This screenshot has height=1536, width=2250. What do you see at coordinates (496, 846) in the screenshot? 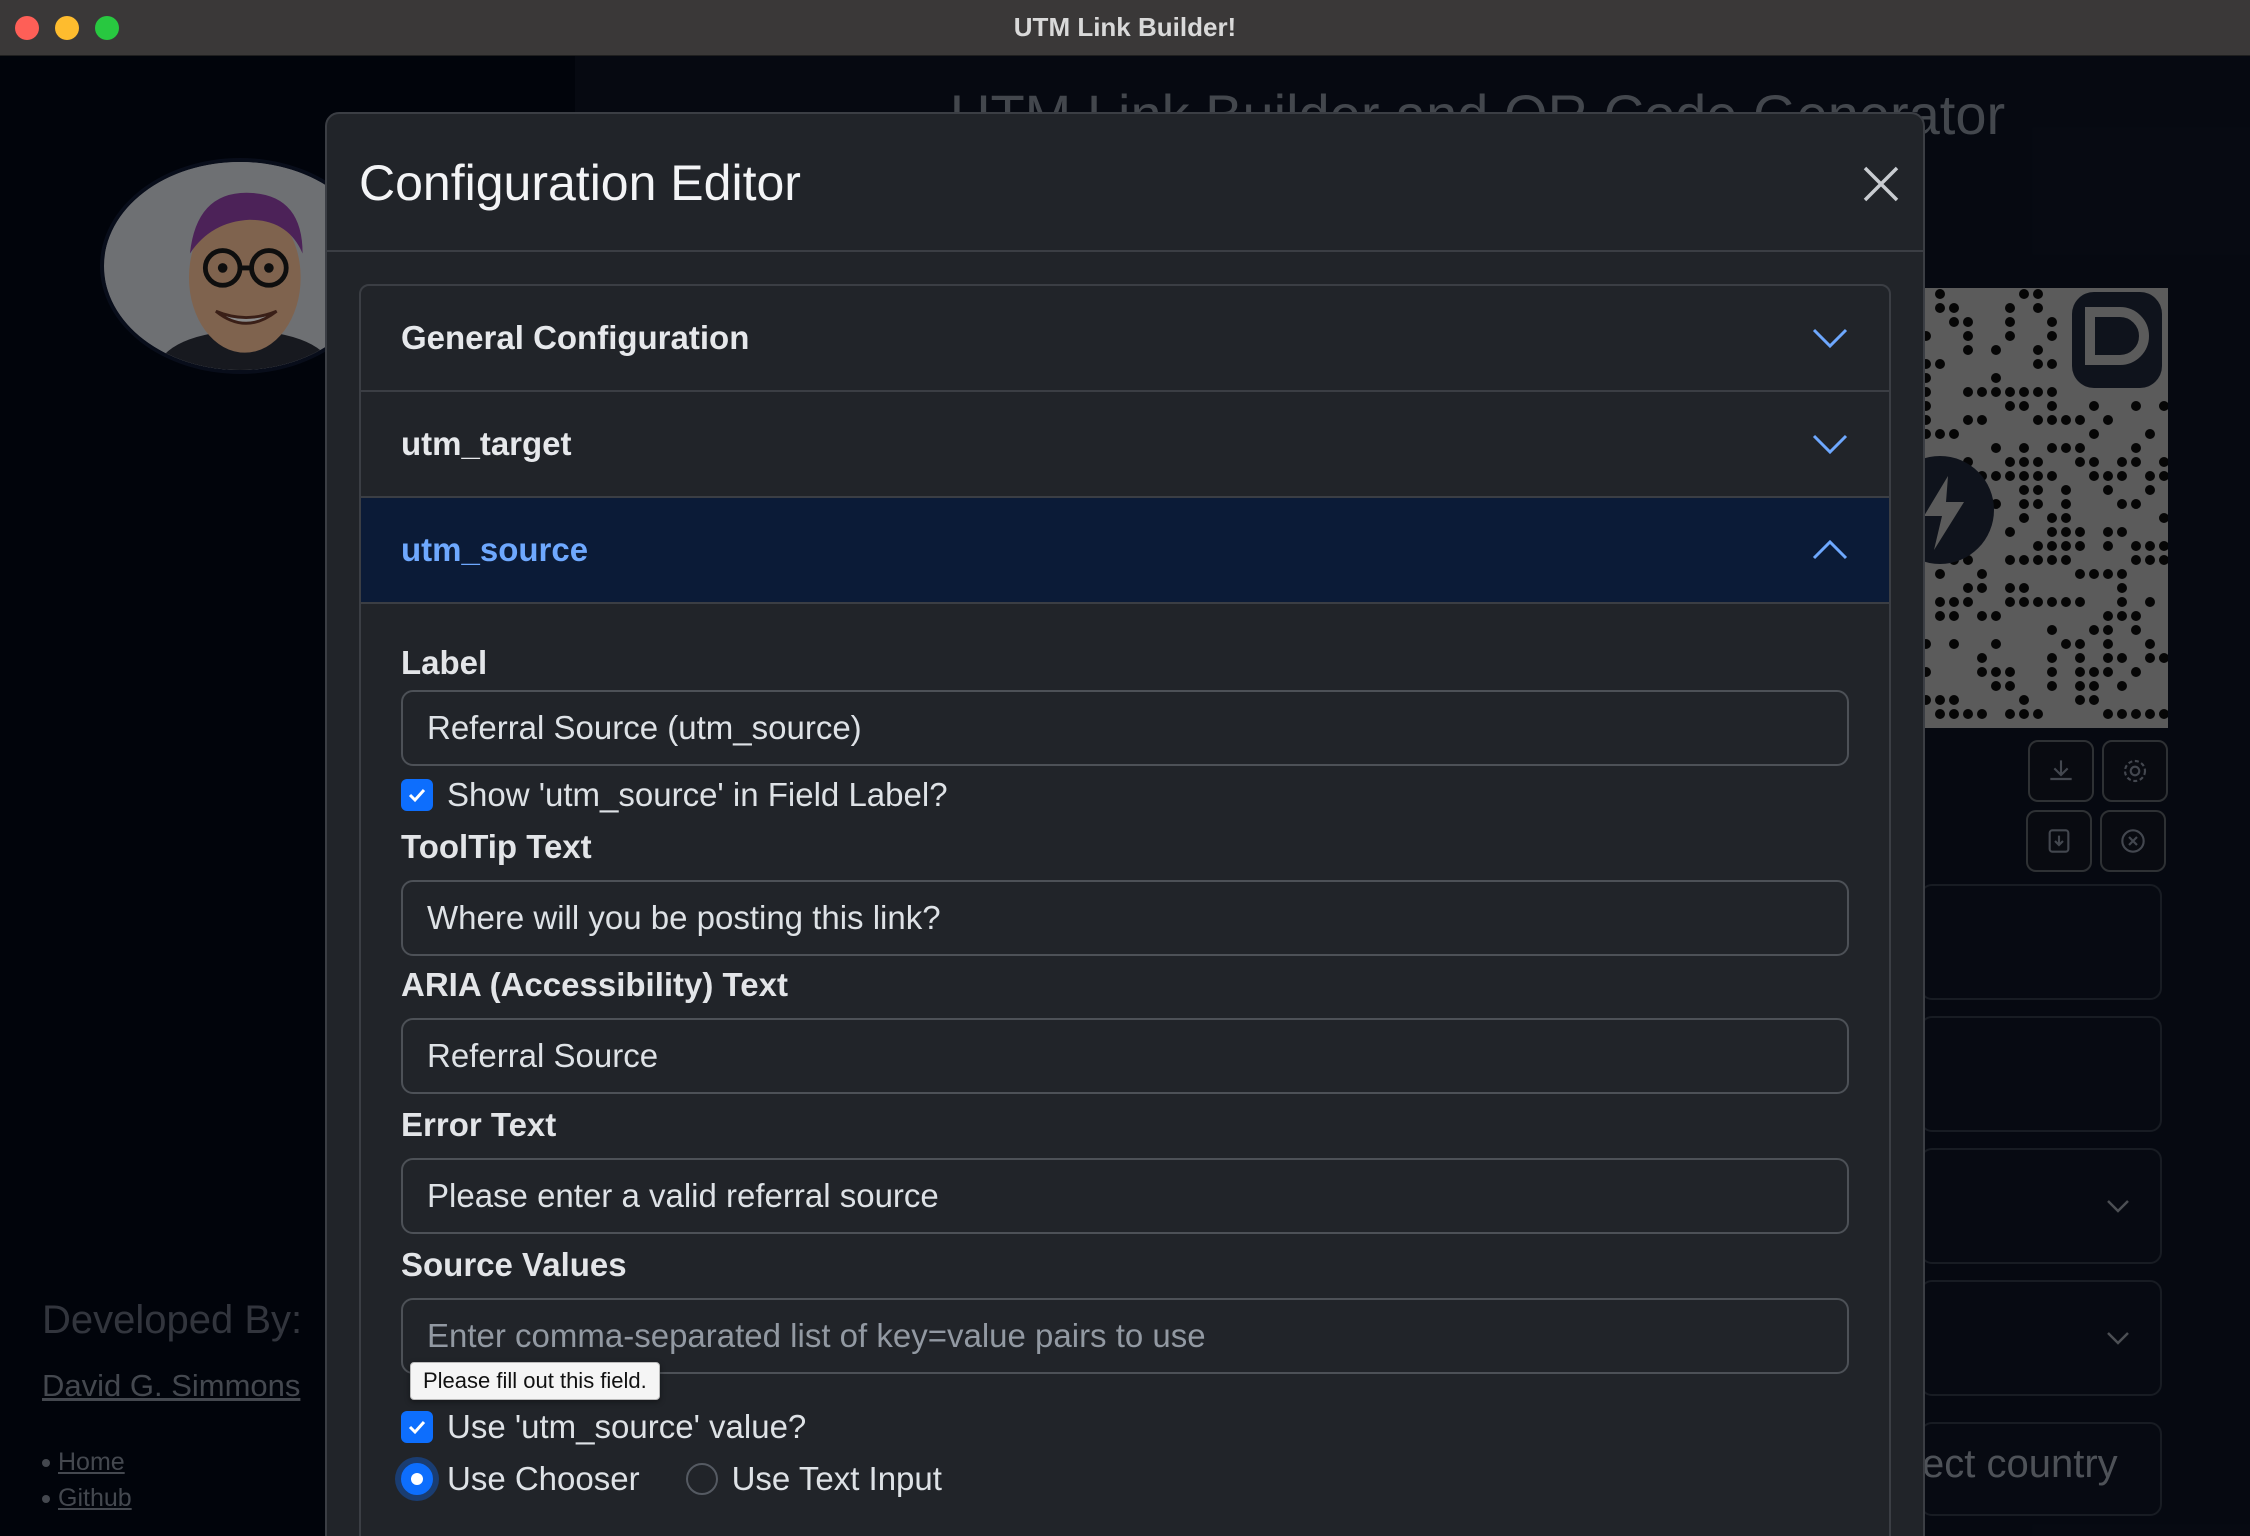
I see `tooltip-title: ToolTip Text` at bounding box center [496, 846].